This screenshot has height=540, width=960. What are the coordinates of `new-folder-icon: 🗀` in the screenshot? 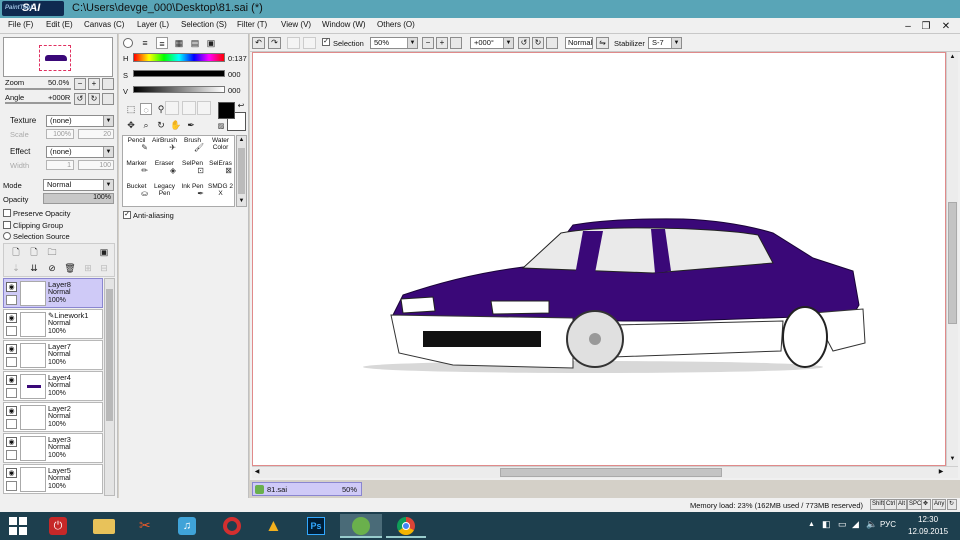 It's located at (52, 252).